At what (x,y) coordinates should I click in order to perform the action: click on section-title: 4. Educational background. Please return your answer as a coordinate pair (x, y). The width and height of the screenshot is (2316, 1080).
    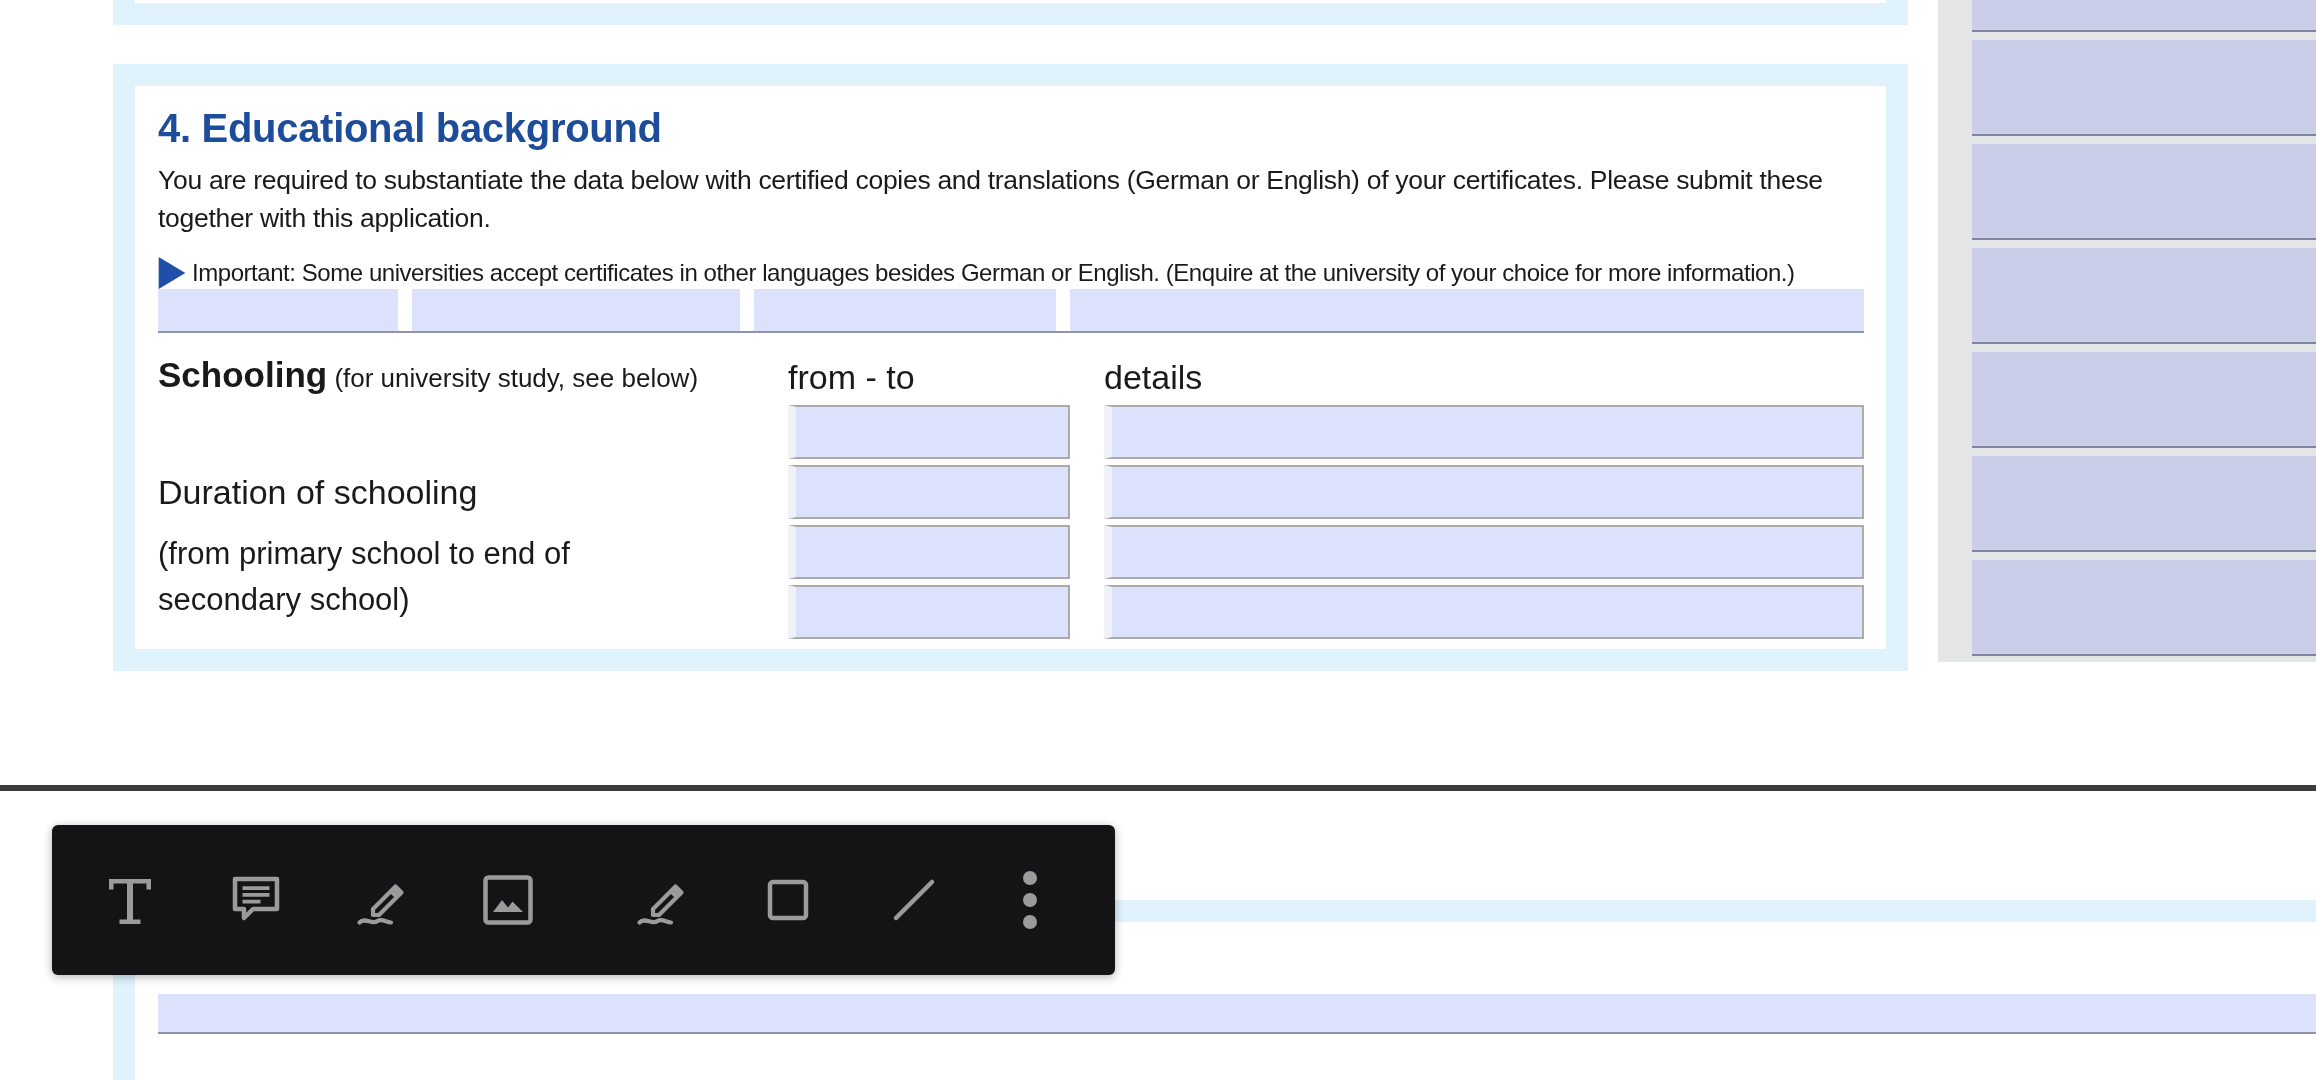
    Looking at the image, I should click on (410, 128).